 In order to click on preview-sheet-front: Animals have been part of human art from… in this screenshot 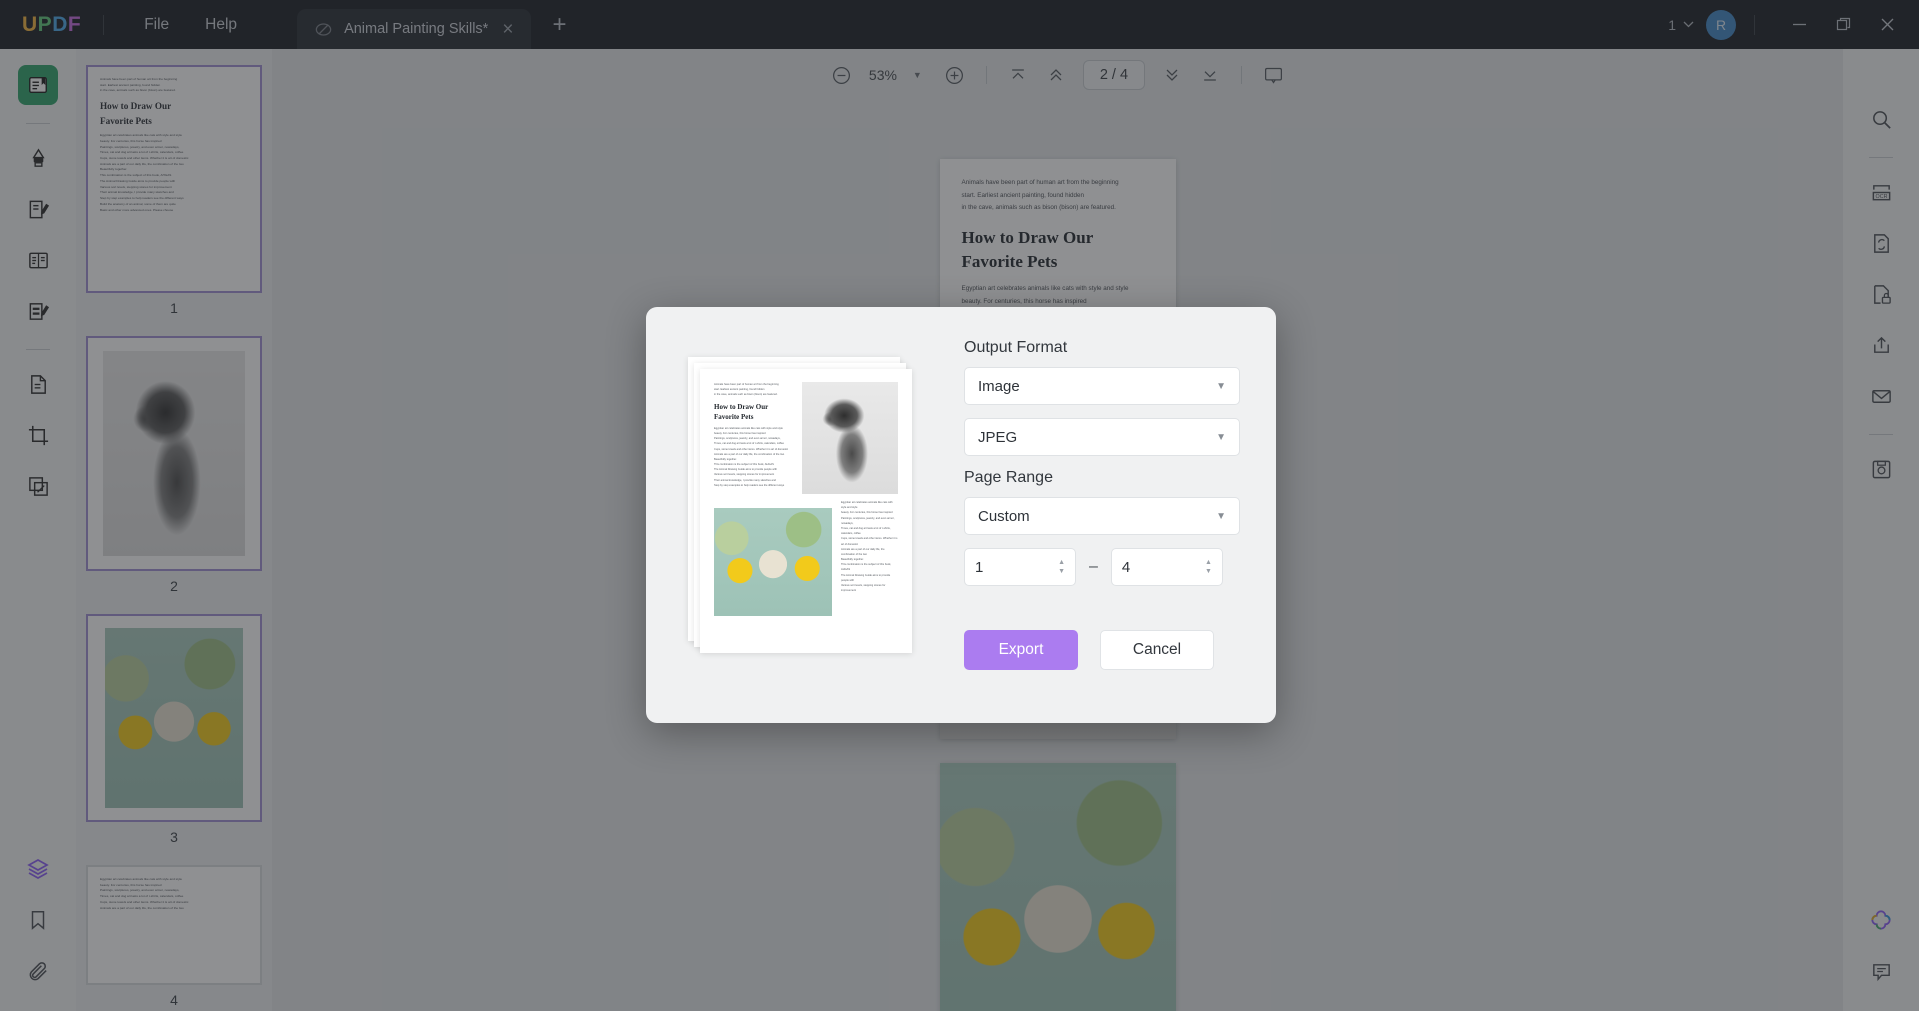, I will do `click(806, 511)`.